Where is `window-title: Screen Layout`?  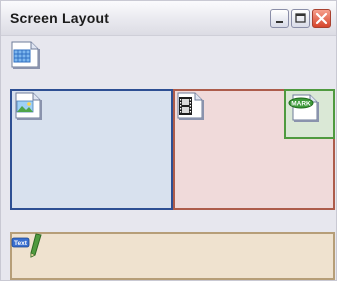
window-title: Screen Layout is located at coordinates (60, 18).